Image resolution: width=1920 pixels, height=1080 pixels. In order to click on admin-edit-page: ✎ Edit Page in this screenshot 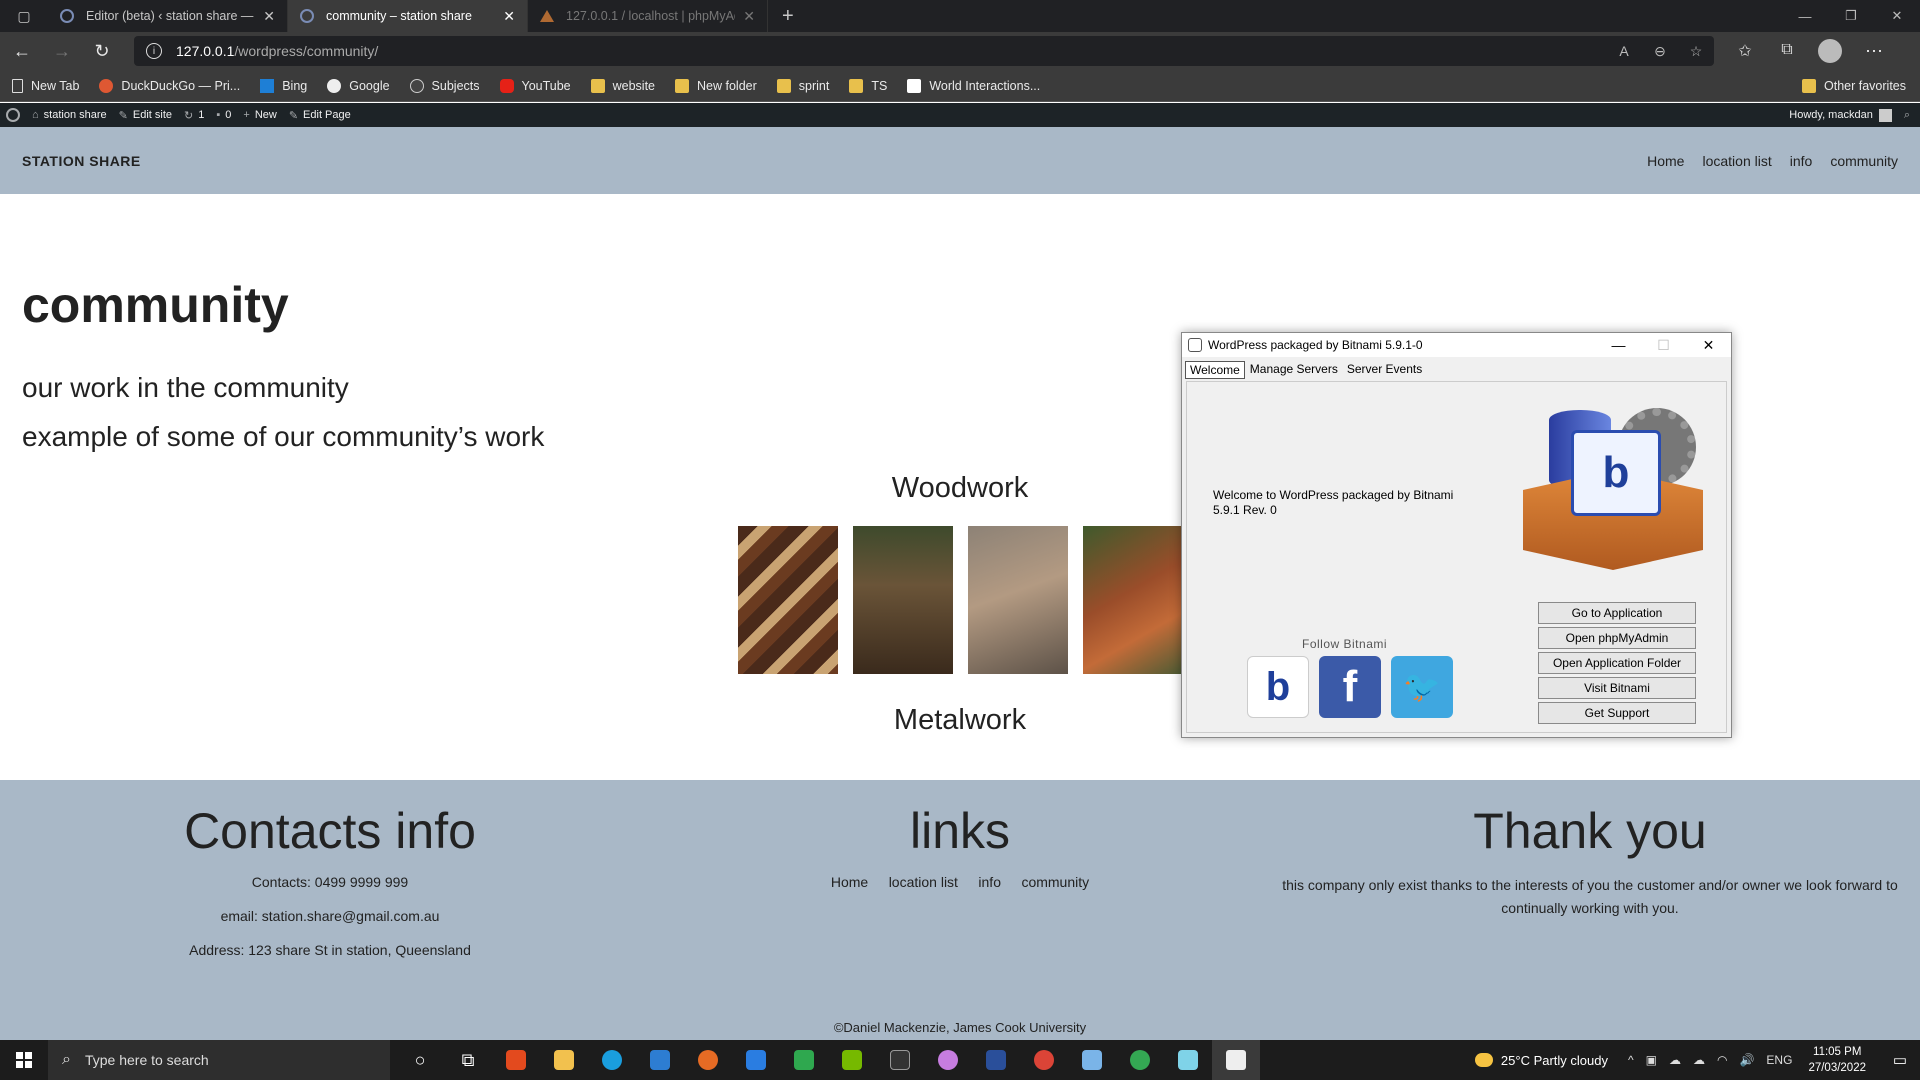, I will do `click(320, 115)`.